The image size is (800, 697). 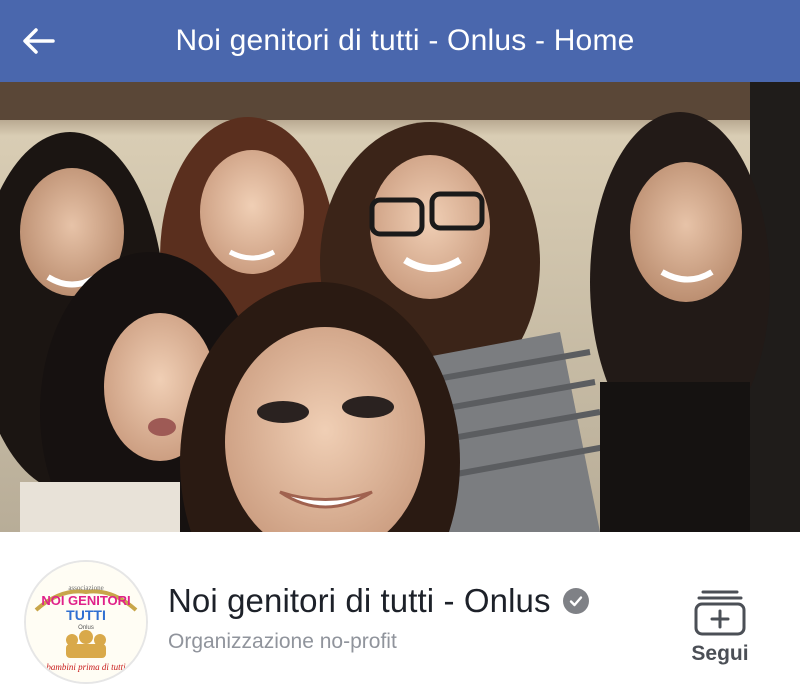 I want to click on svg-text: TUTTI, so click(x=86, y=615).